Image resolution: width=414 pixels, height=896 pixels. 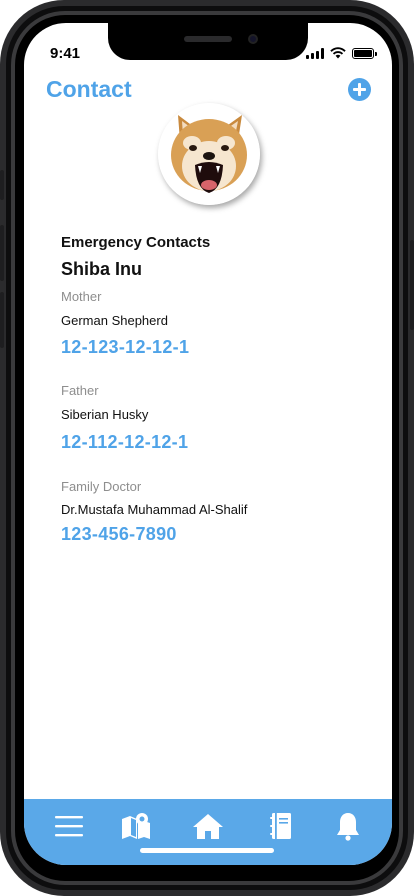 I want to click on tab-map, so click(x=136, y=826).